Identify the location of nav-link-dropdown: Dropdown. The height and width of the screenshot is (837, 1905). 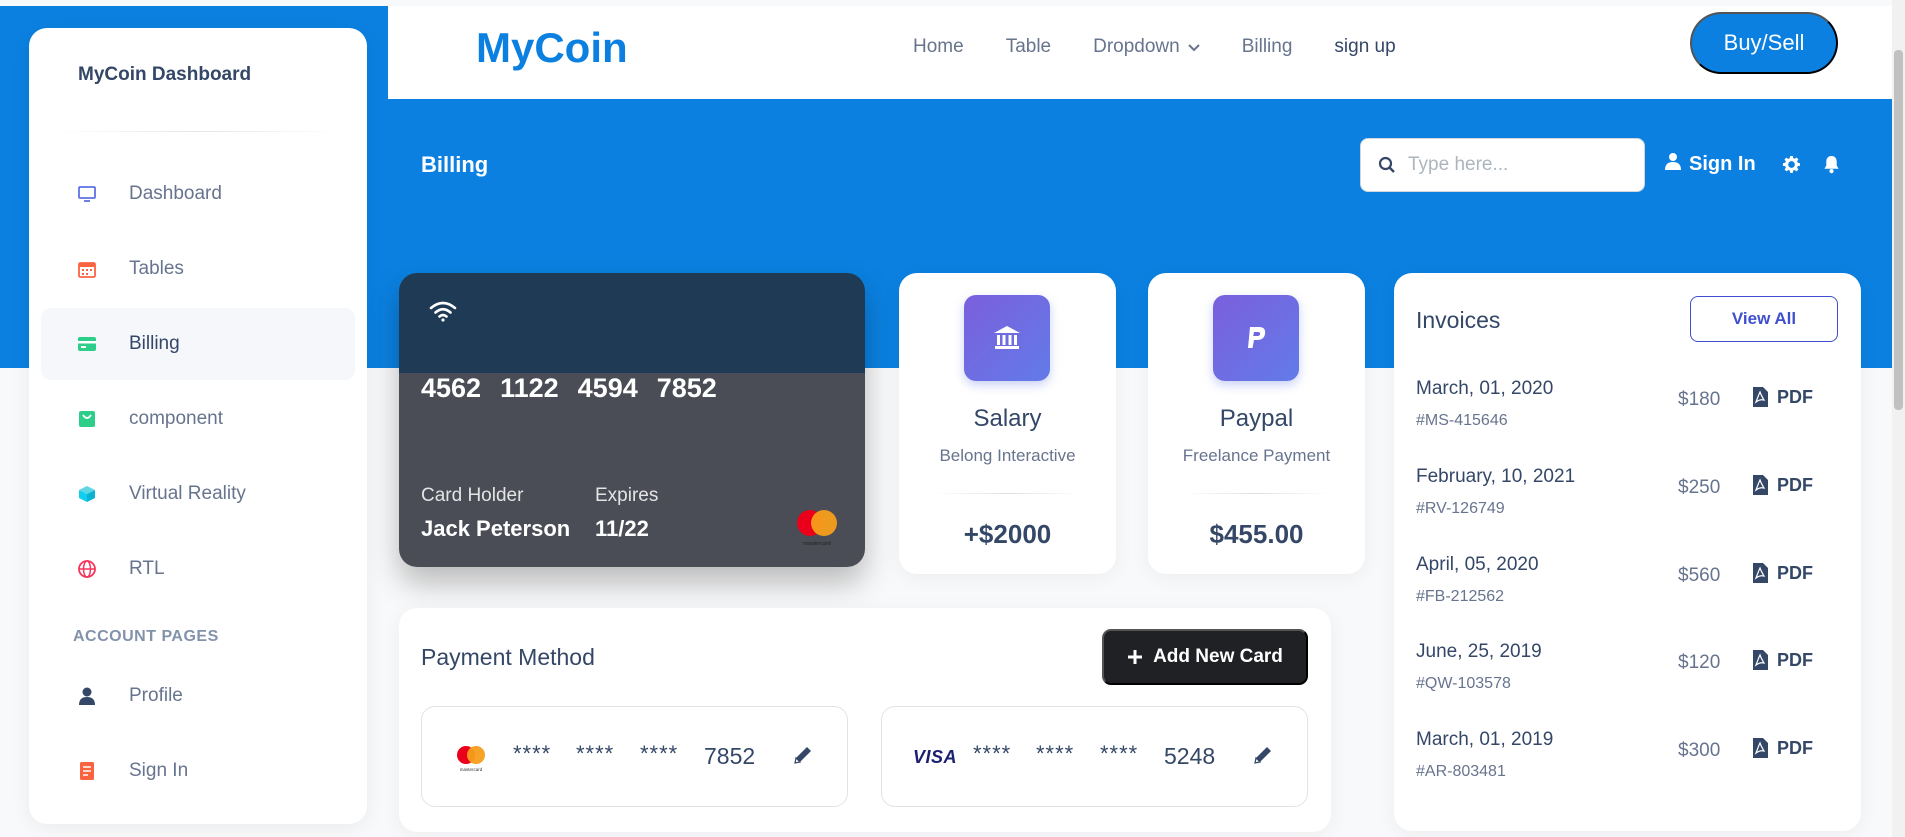
(1146, 47).